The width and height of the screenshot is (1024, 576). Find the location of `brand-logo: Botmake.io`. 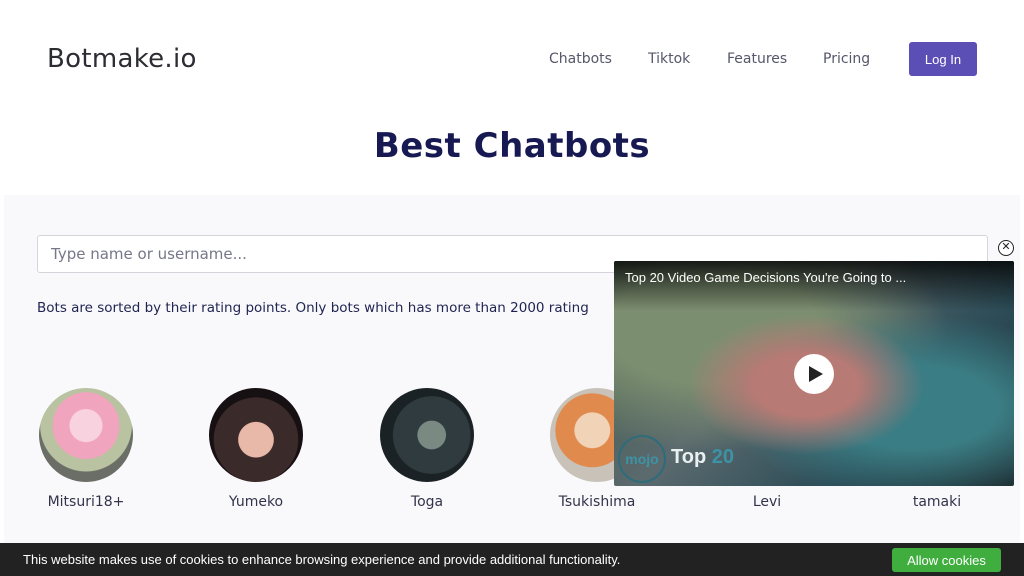

brand-logo: Botmake.io is located at coordinates (122, 59).